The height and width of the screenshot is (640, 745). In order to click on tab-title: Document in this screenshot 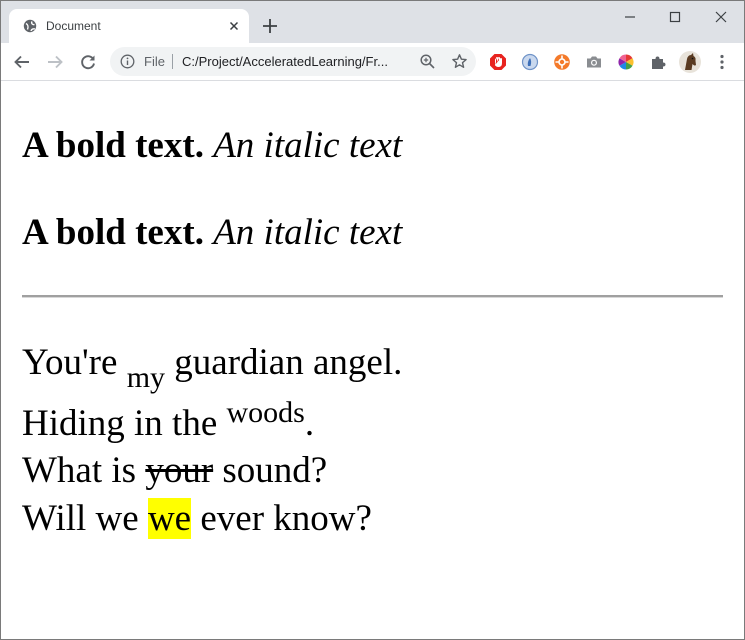, I will do `click(73, 26)`.